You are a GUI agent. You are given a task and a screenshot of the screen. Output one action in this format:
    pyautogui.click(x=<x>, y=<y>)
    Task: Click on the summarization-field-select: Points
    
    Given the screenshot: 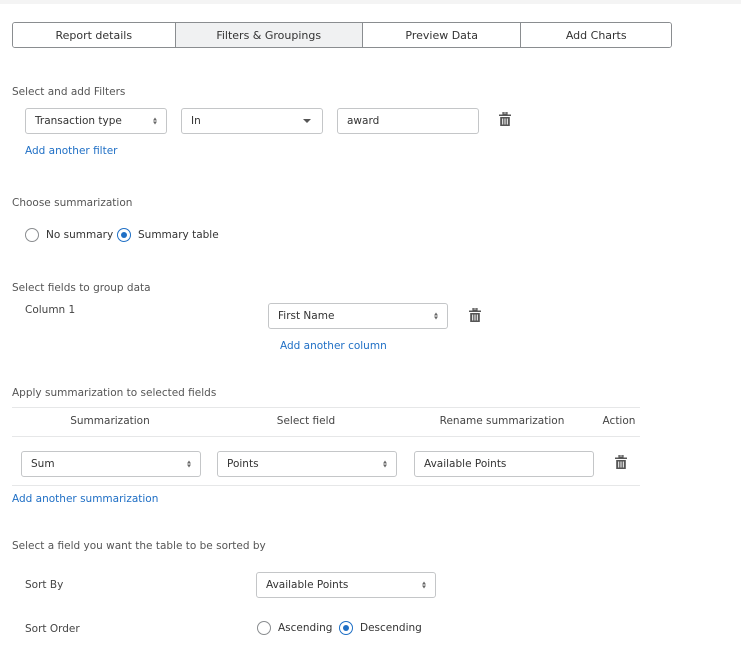 What is the action you would take?
    pyautogui.click(x=307, y=464)
    